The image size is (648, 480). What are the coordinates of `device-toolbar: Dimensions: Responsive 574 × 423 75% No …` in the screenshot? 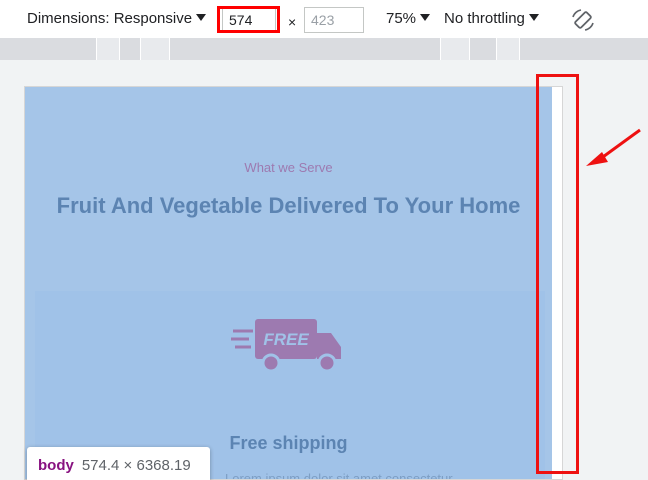 It's located at (324, 19).